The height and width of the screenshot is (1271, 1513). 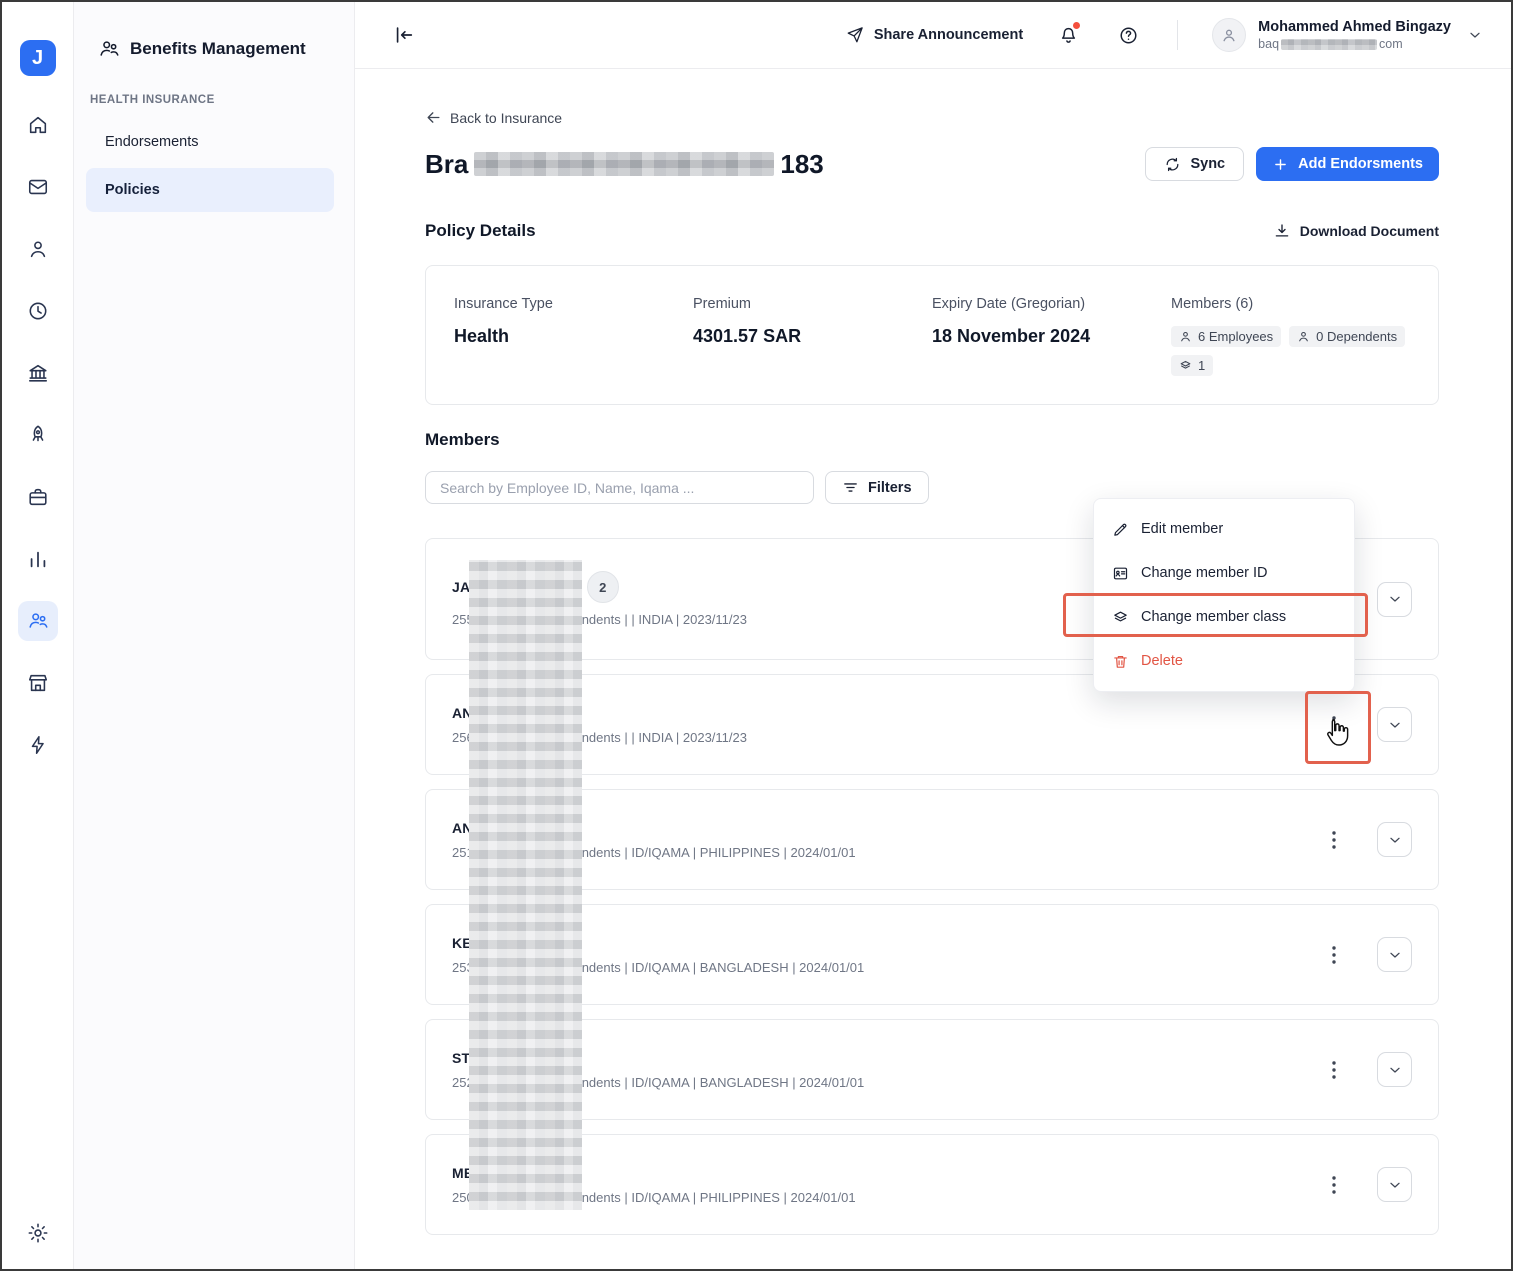 I want to click on briefcase-icon, so click(x=38, y=497).